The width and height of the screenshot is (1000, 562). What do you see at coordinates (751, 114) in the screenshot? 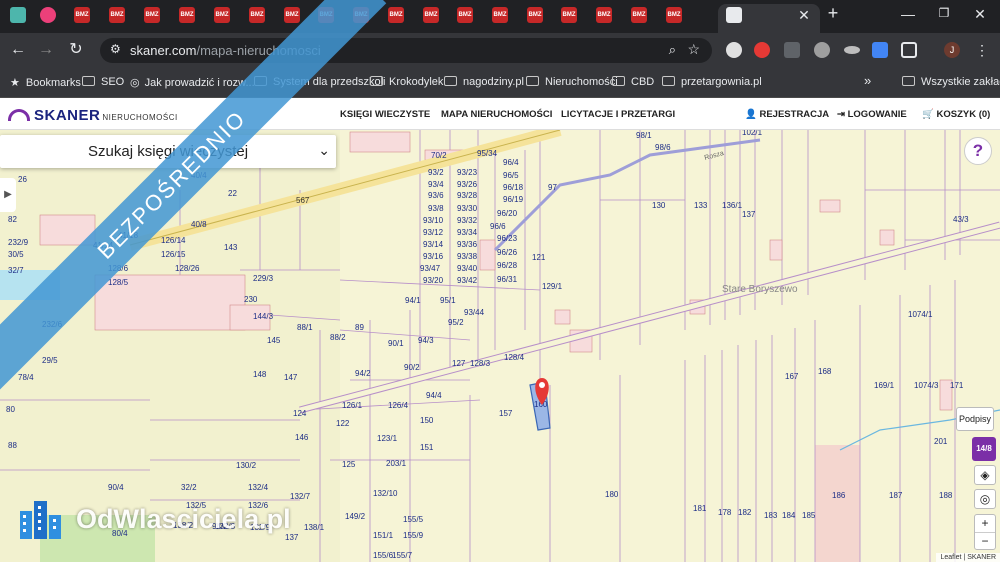
I see `user-icon: 👤` at bounding box center [751, 114].